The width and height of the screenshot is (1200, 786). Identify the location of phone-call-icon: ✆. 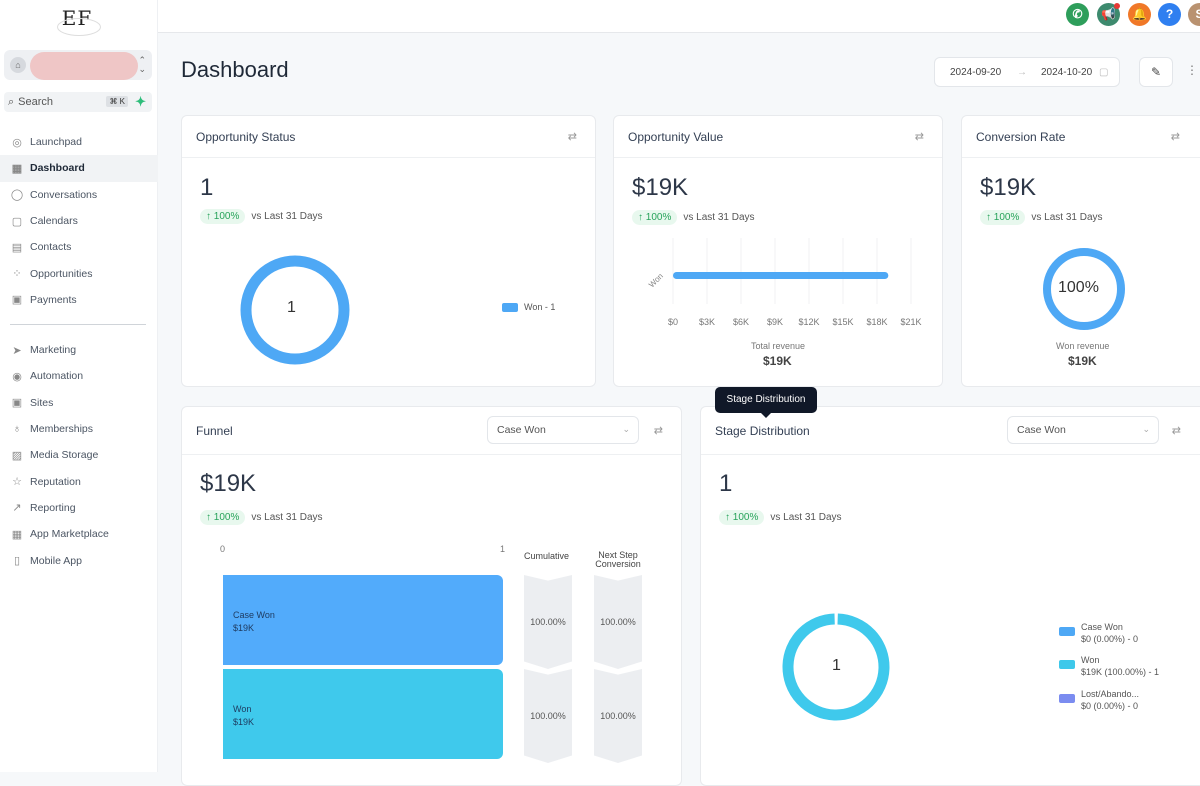
(1077, 14).